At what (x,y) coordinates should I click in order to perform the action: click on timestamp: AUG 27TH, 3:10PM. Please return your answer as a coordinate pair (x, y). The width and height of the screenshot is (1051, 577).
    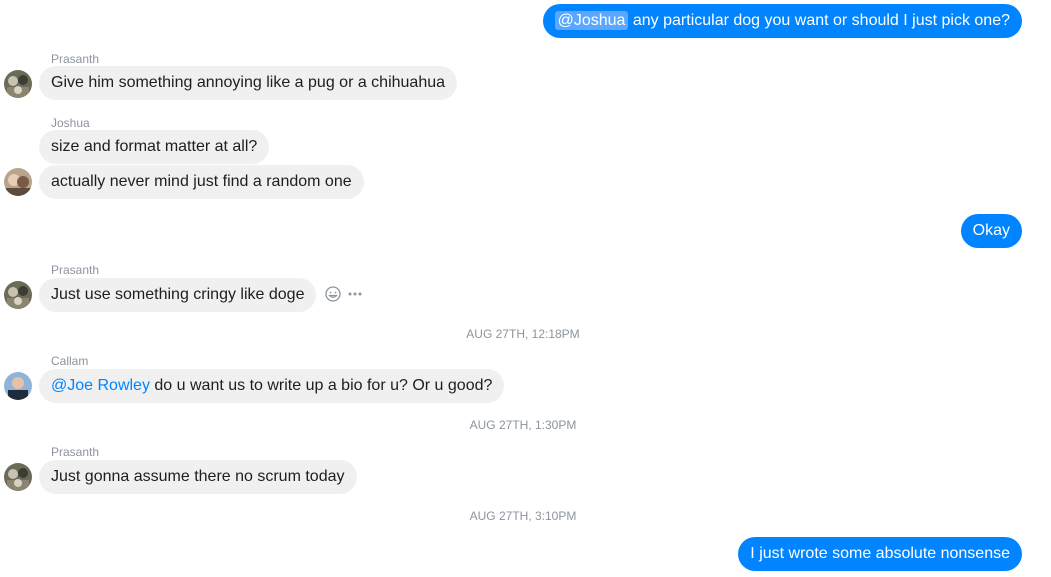
    Looking at the image, I should click on (523, 516).